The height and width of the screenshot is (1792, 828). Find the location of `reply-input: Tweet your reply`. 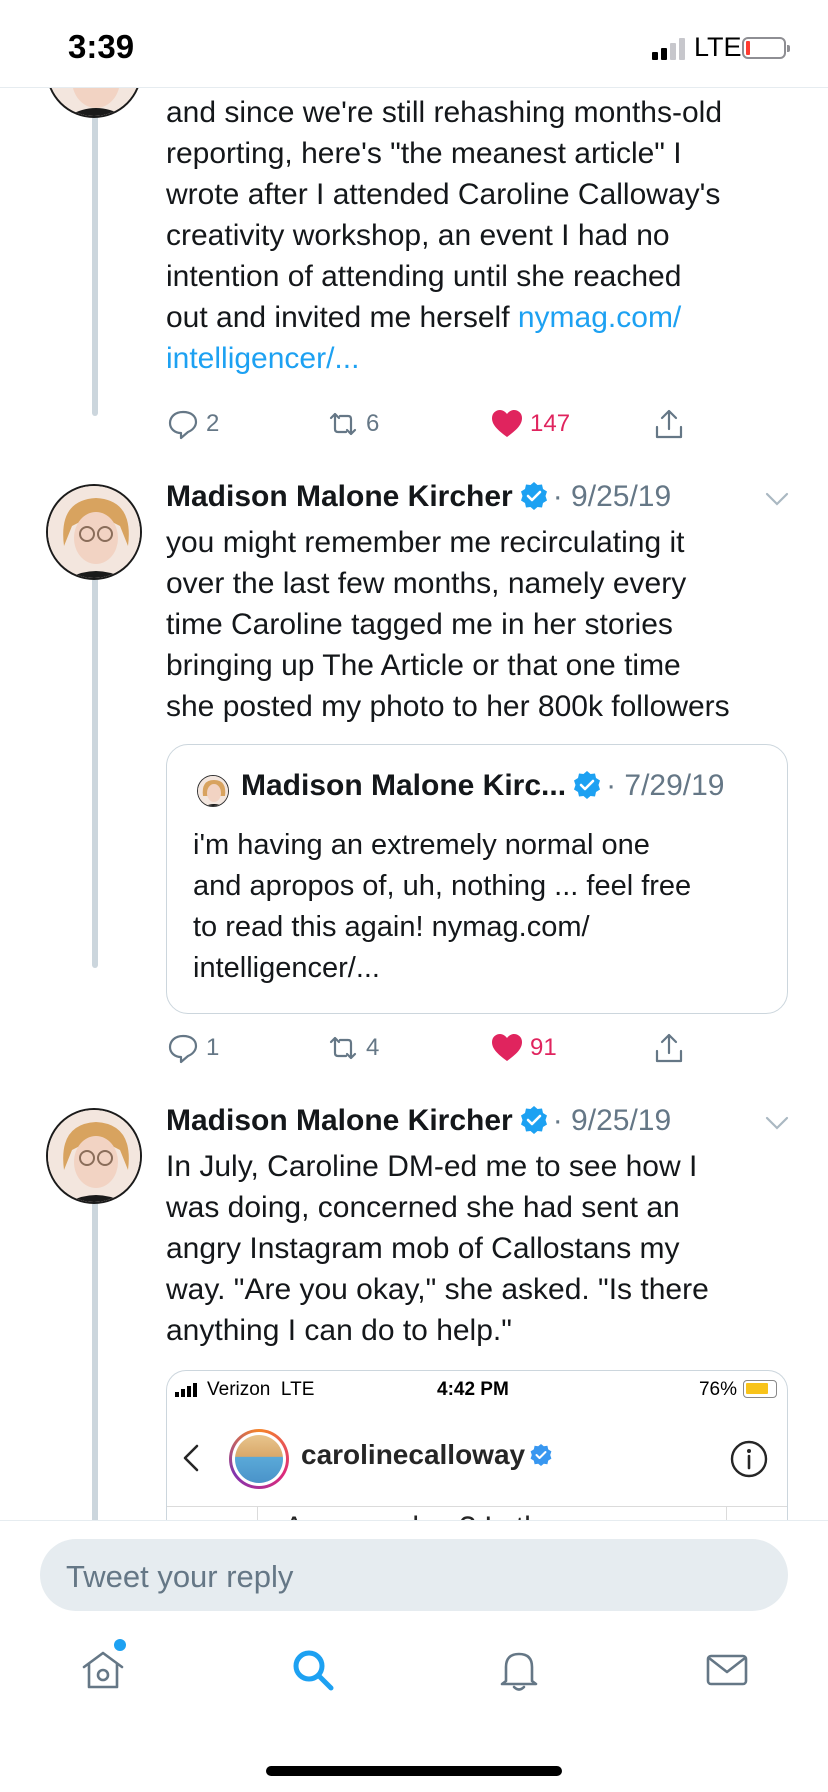

reply-input: Tweet your reply is located at coordinates (414, 1575).